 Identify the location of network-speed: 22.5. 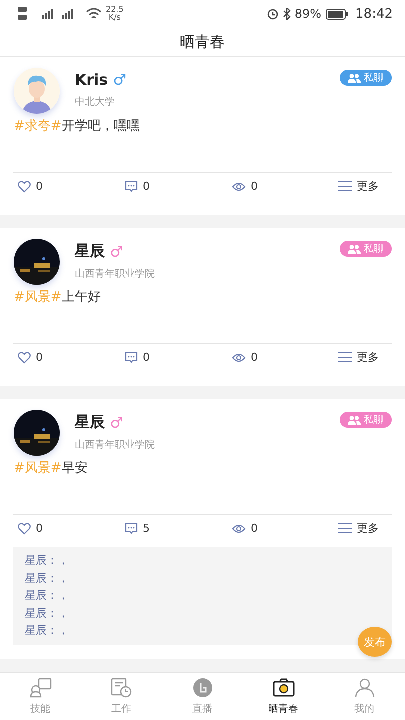
(115, 10).